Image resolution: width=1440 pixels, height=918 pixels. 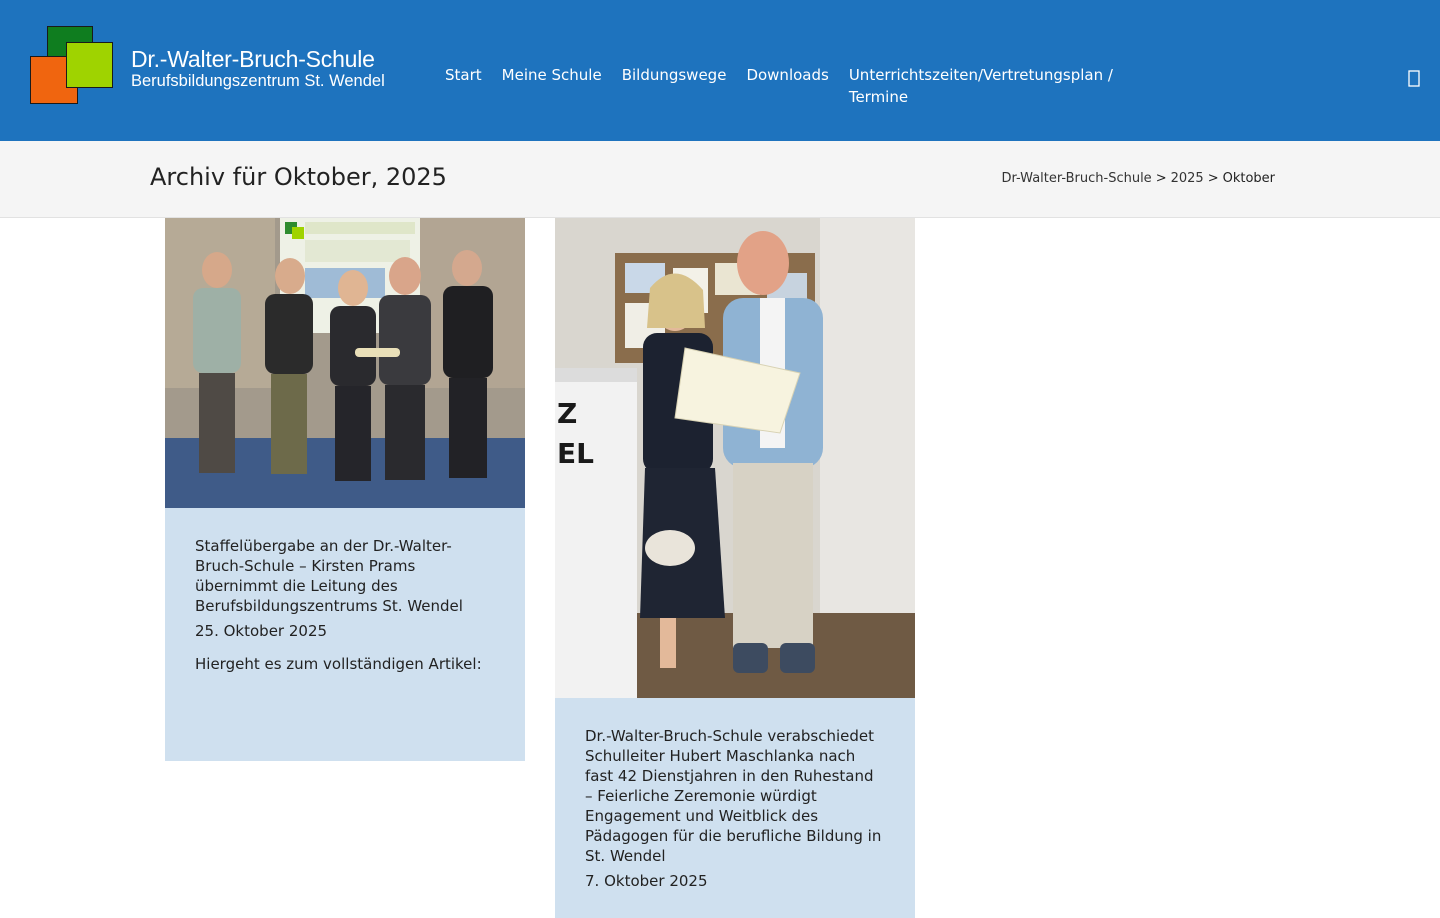 What do you see at coordinates (575, 453) in the screenshot?
I see `svg-text: EL` at bounding box center [575, 453].